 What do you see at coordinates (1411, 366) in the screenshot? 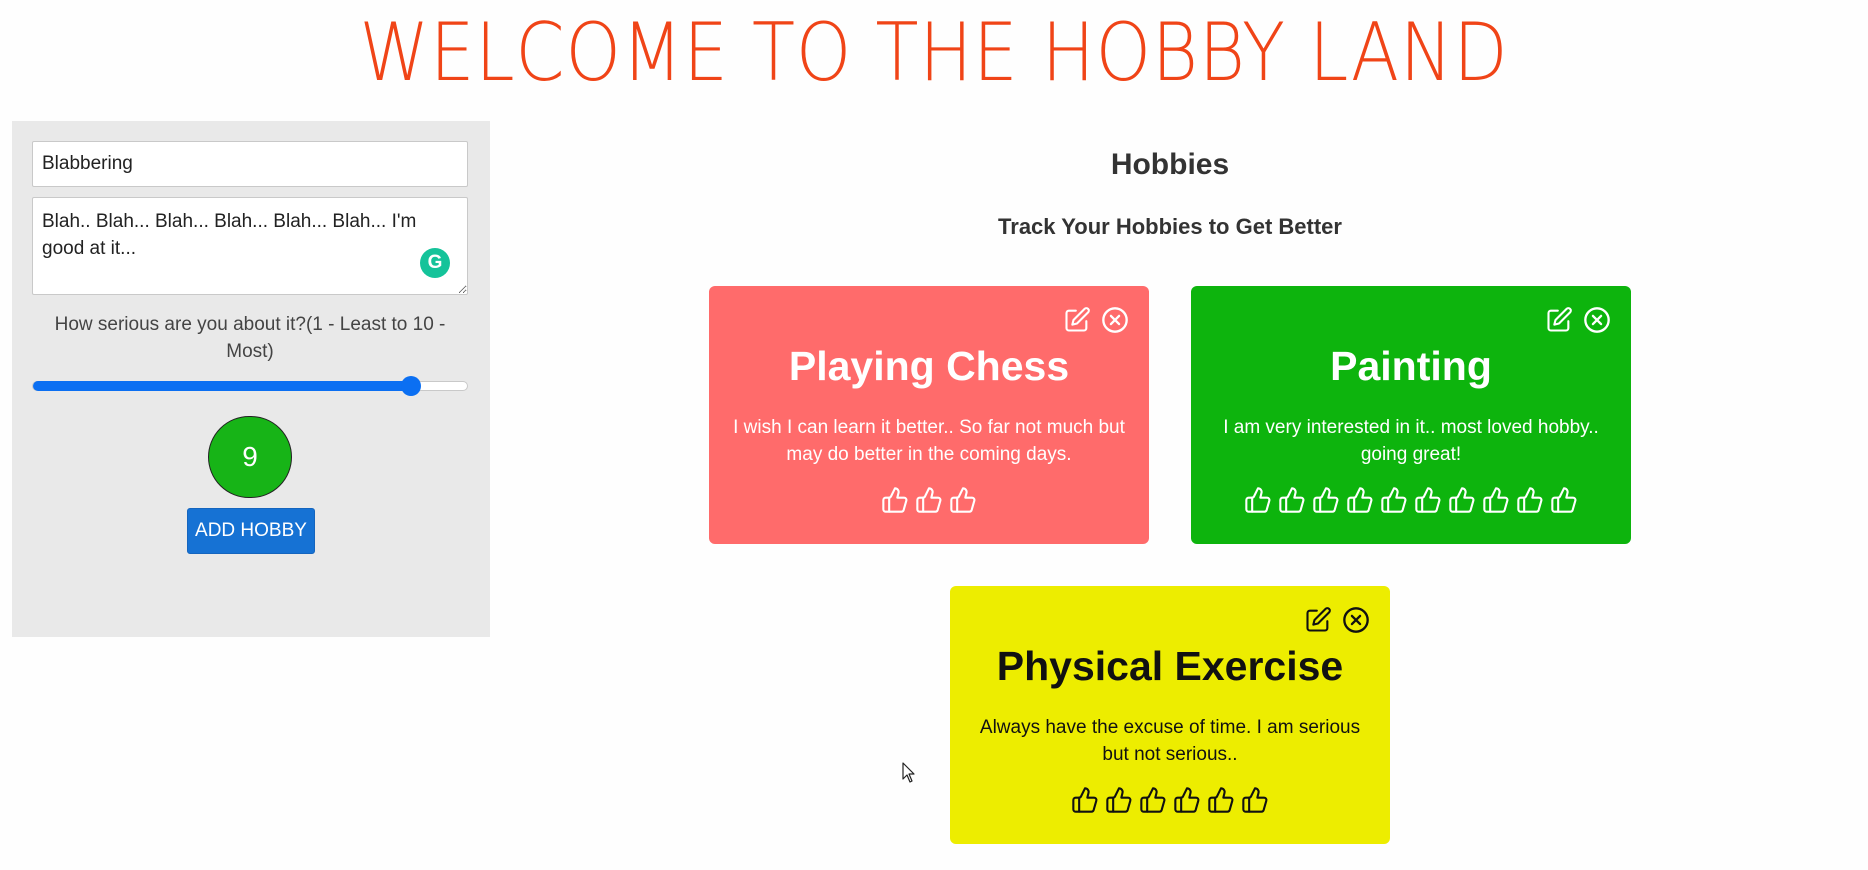
I see `hobby-card-title: Painting` at bounding box center [1411, 366].